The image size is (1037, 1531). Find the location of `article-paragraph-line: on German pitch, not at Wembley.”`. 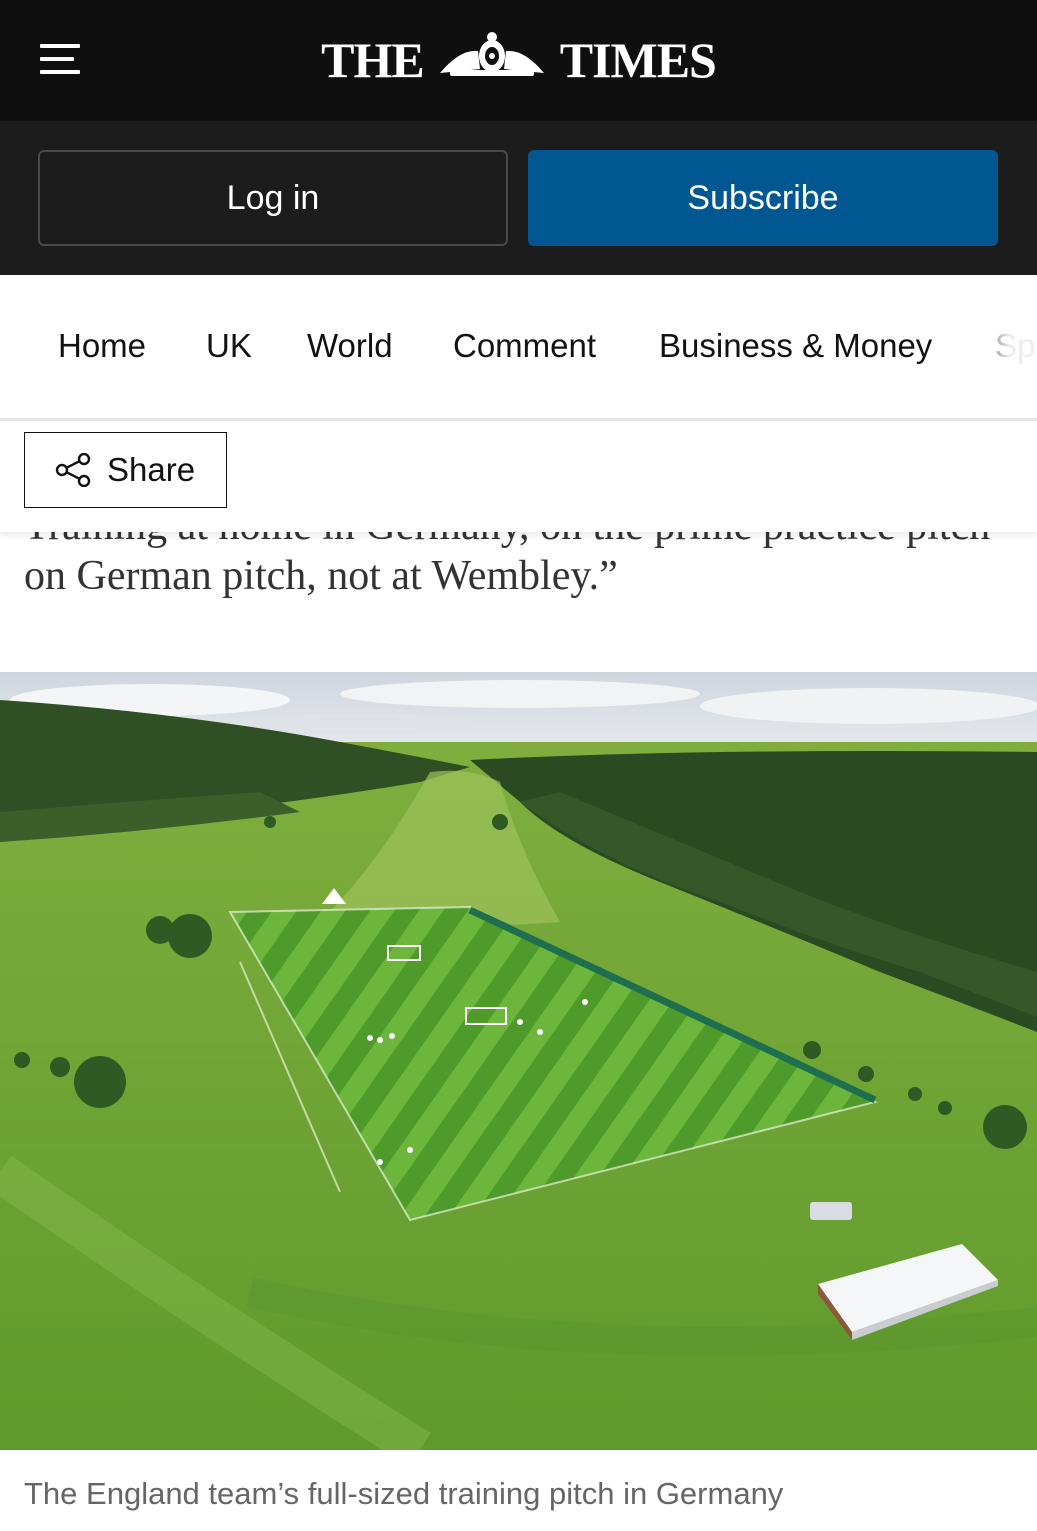

article-paragraph-line: on German pitch, not at Wembley.” is located at coordinates (321, 576).